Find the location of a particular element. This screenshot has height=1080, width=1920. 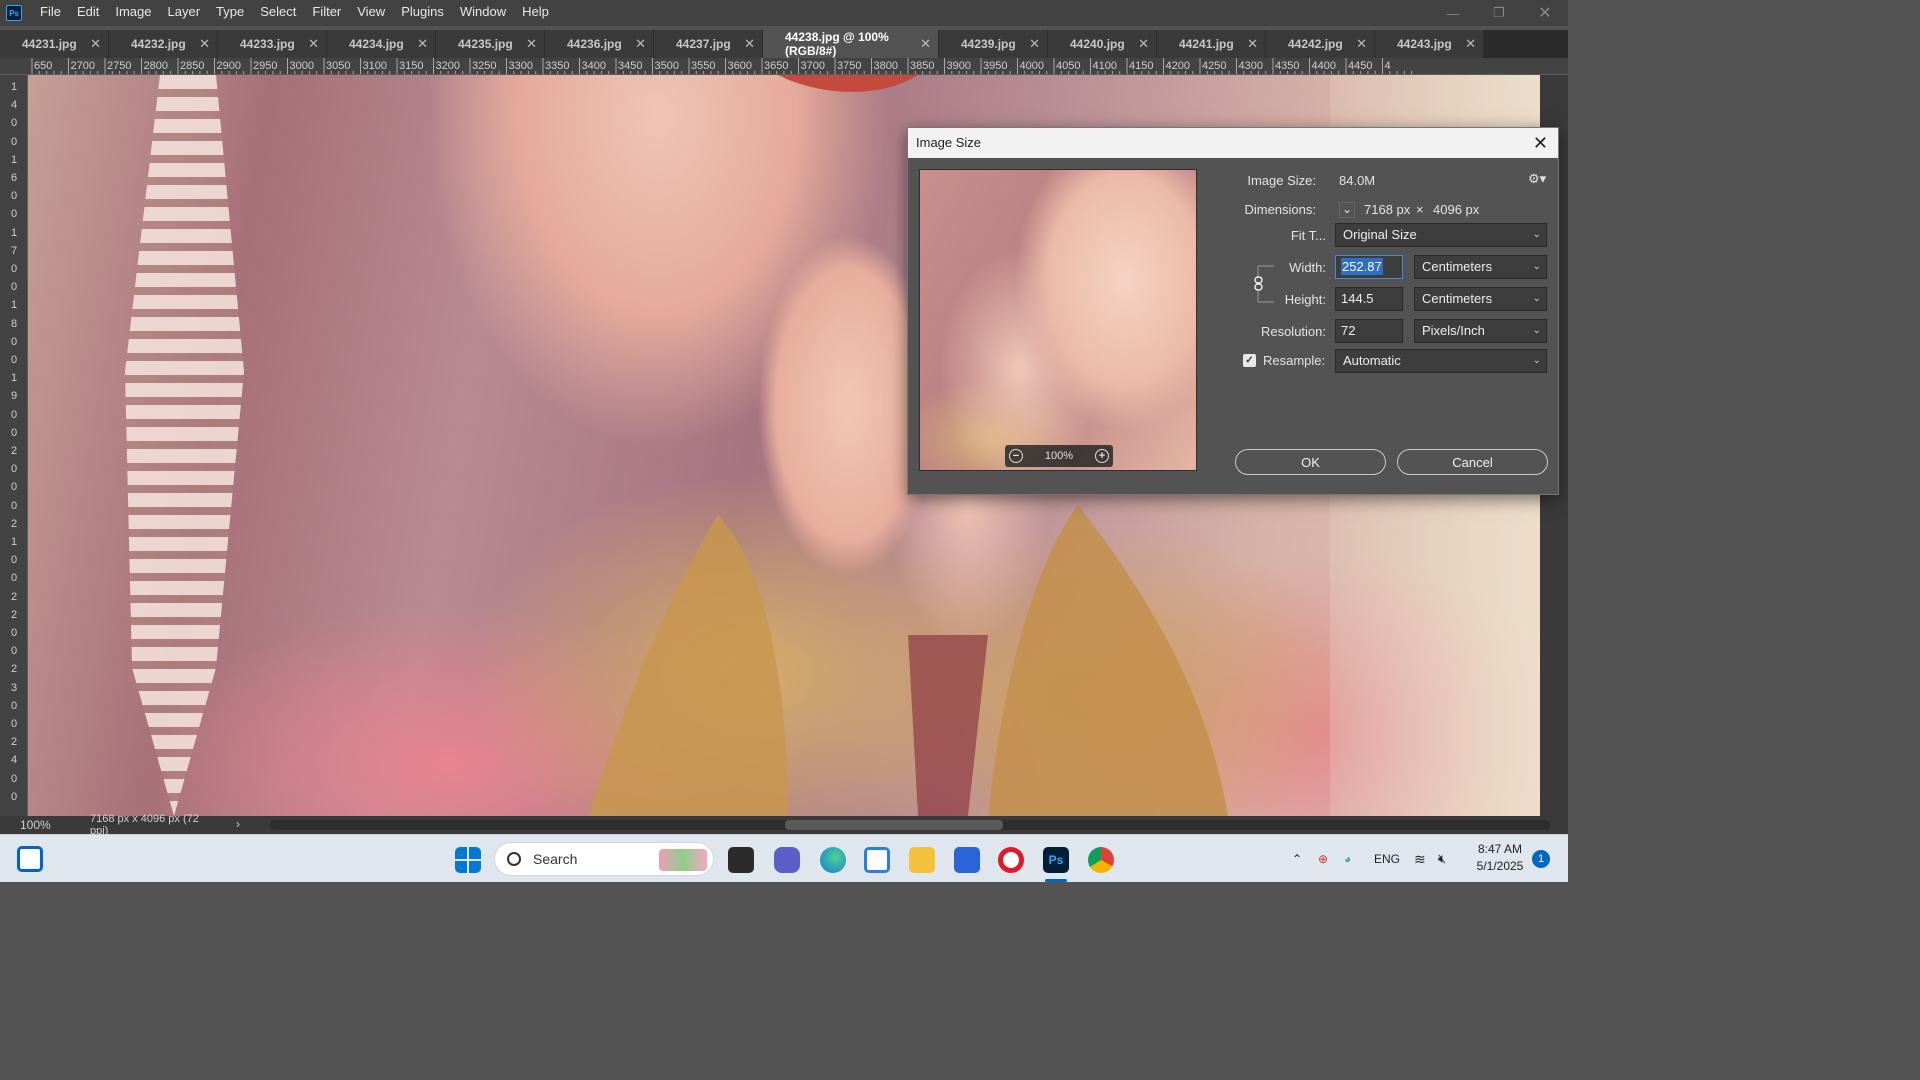

settings-gear-icon: ⚙▾ is located at coordinates (1537, 179).